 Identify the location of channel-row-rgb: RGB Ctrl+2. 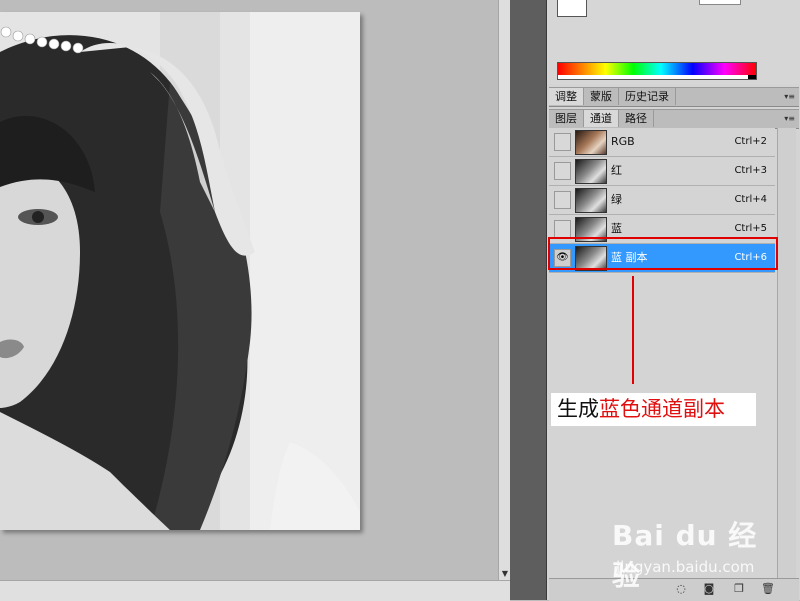
(662, 142).